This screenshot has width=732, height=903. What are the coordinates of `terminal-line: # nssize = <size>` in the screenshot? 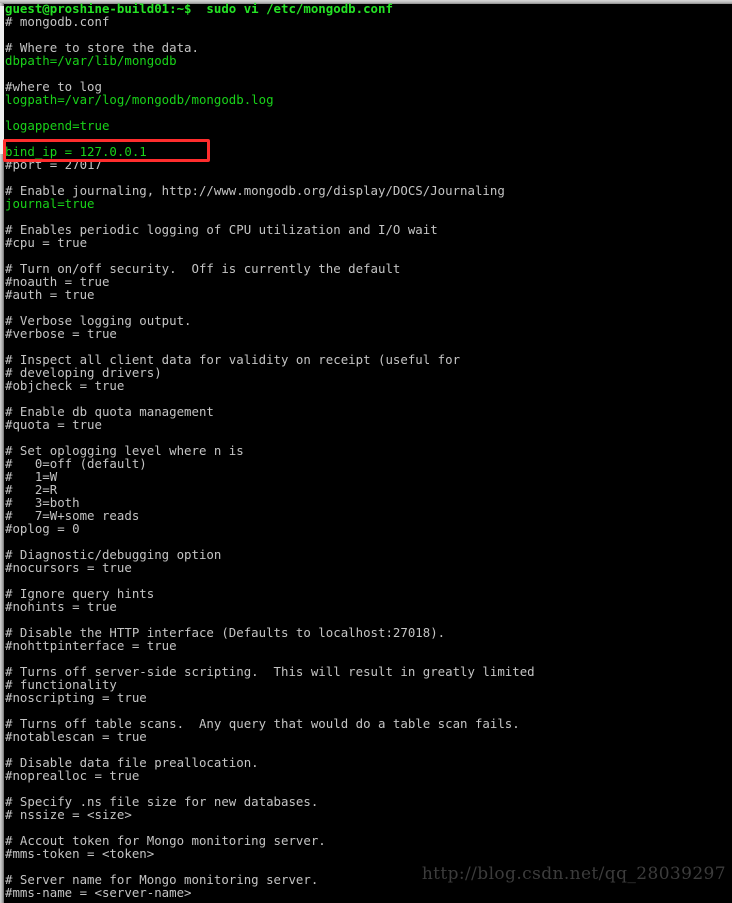 It's located at (68, 814).